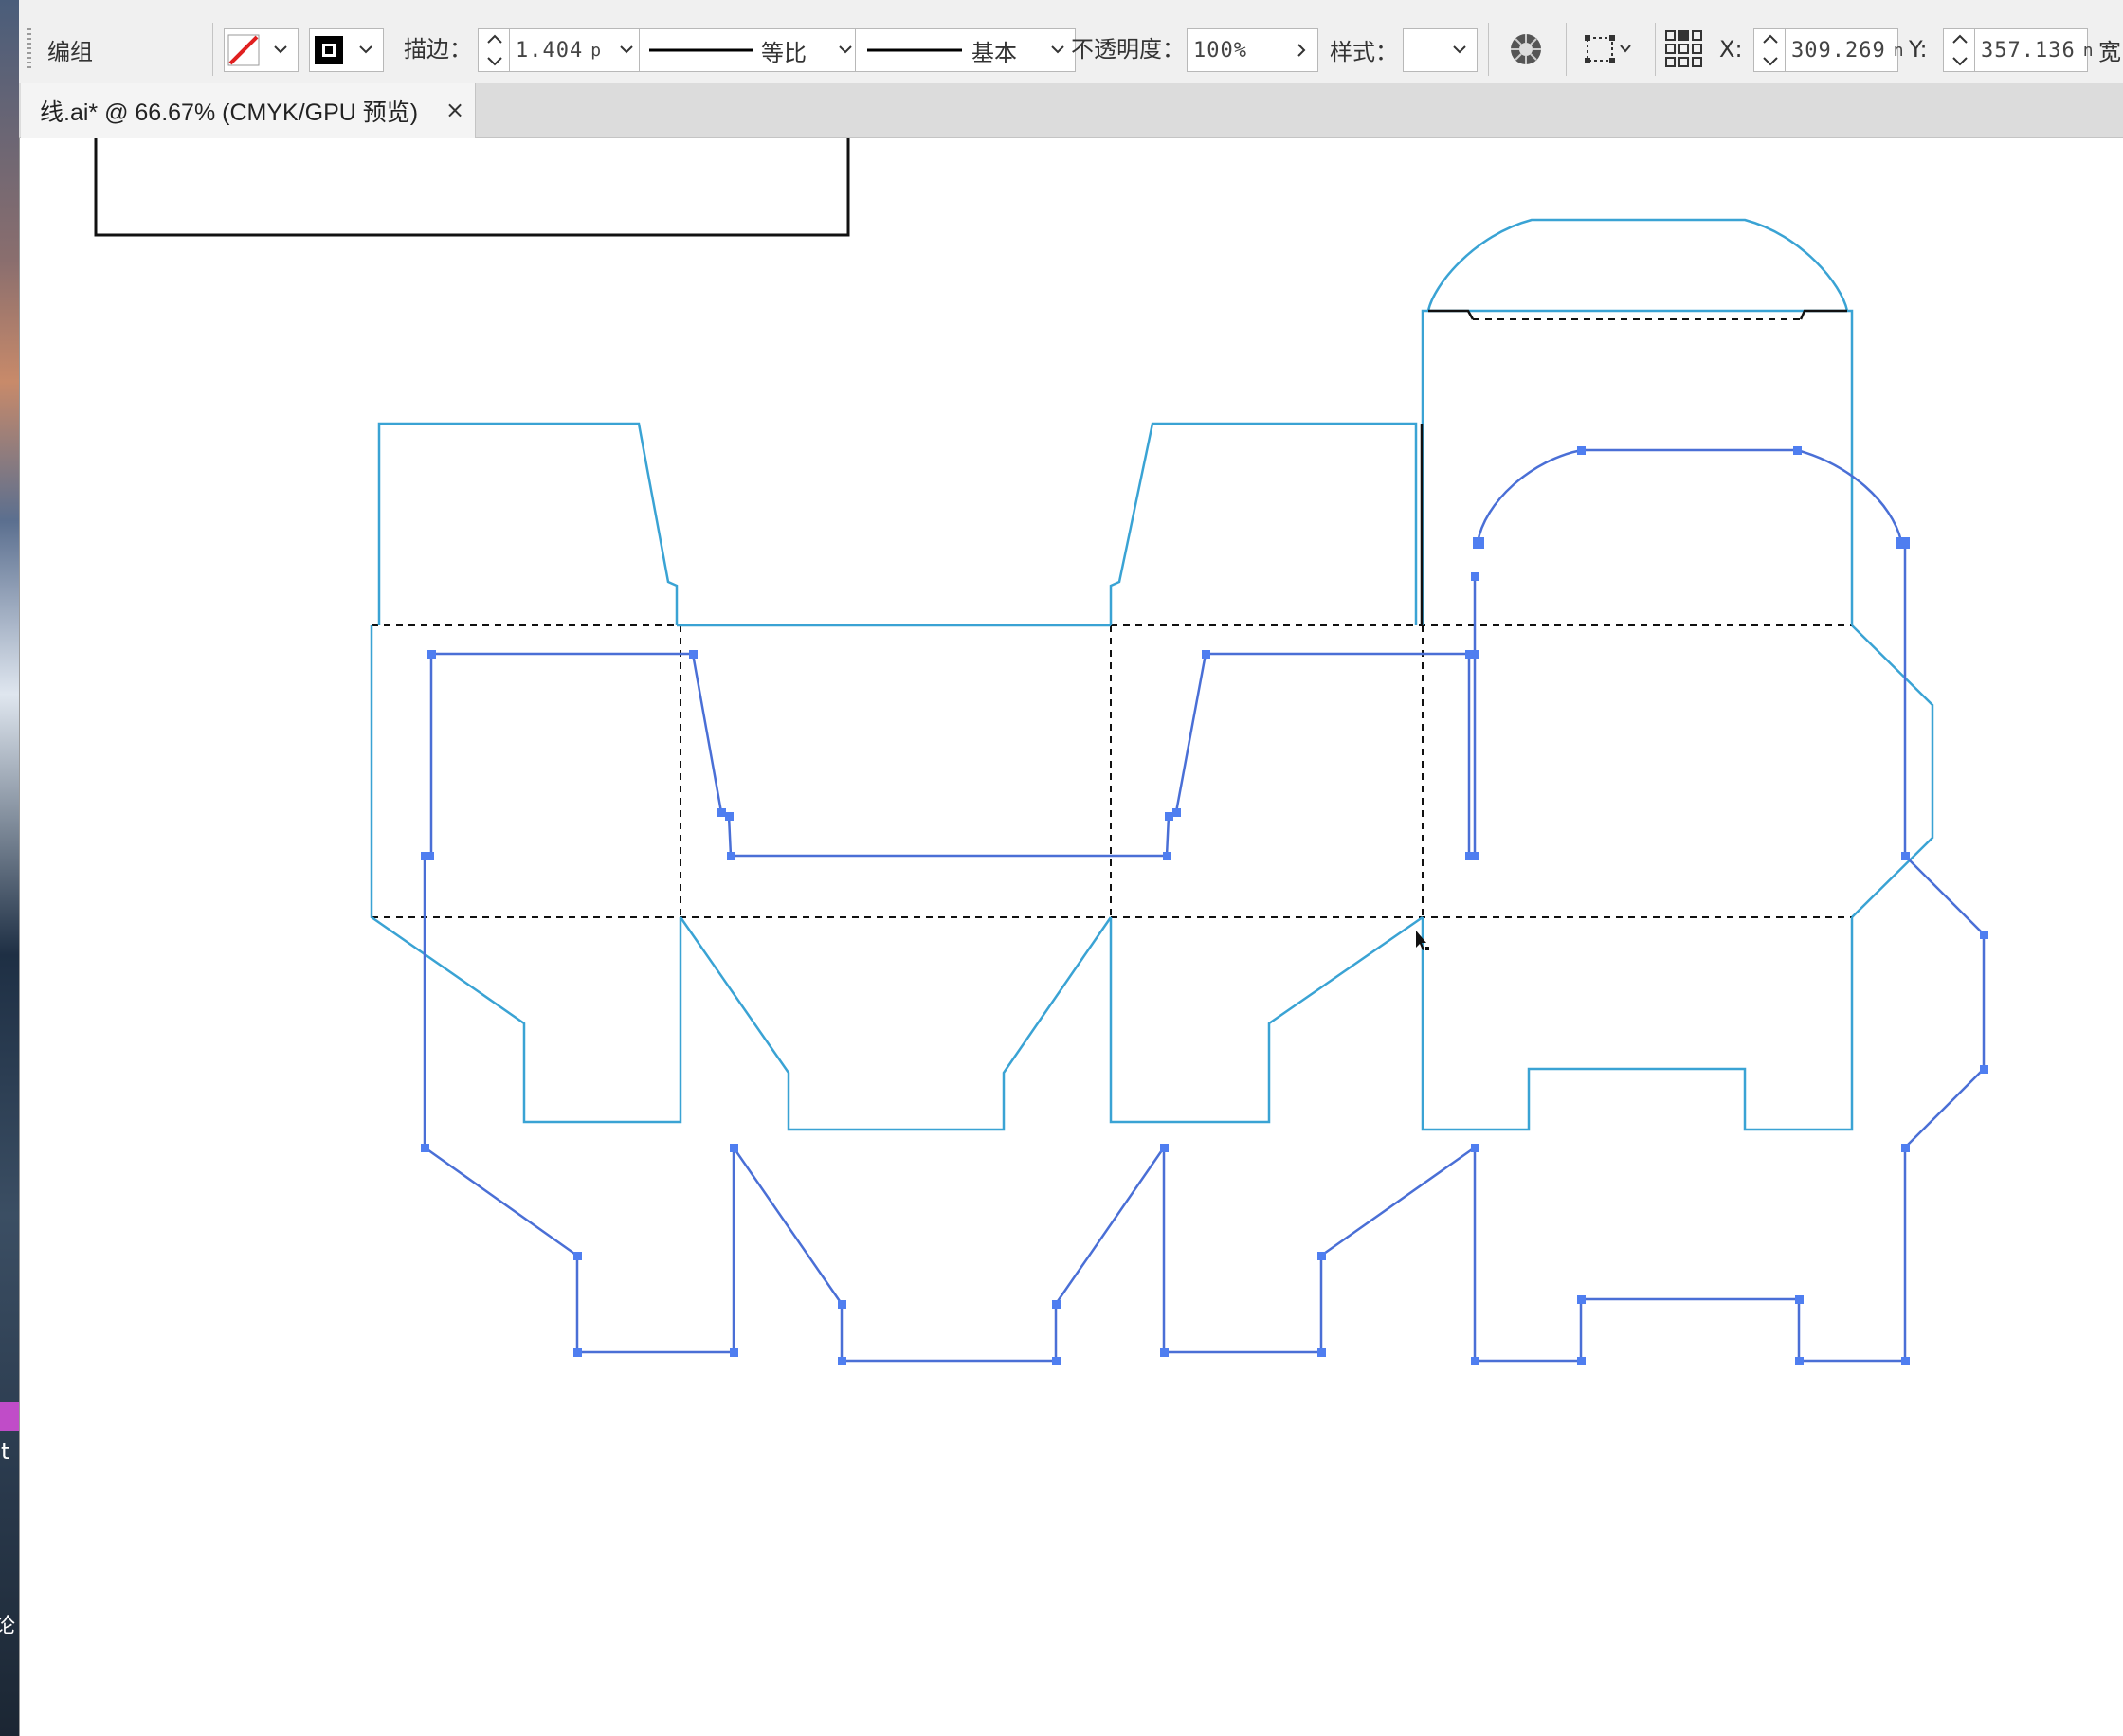  What do you see at coordinates (29, 49) in the screenshot?
I see `control-bar-grip` at bounding box center [29, 49].